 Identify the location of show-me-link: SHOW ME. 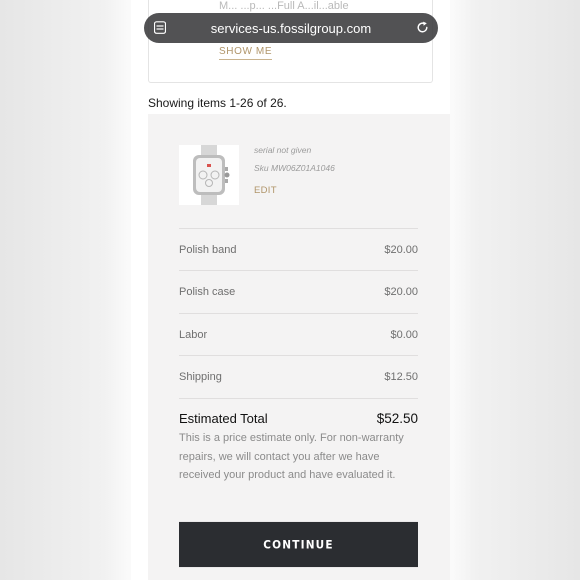
(246, 53).